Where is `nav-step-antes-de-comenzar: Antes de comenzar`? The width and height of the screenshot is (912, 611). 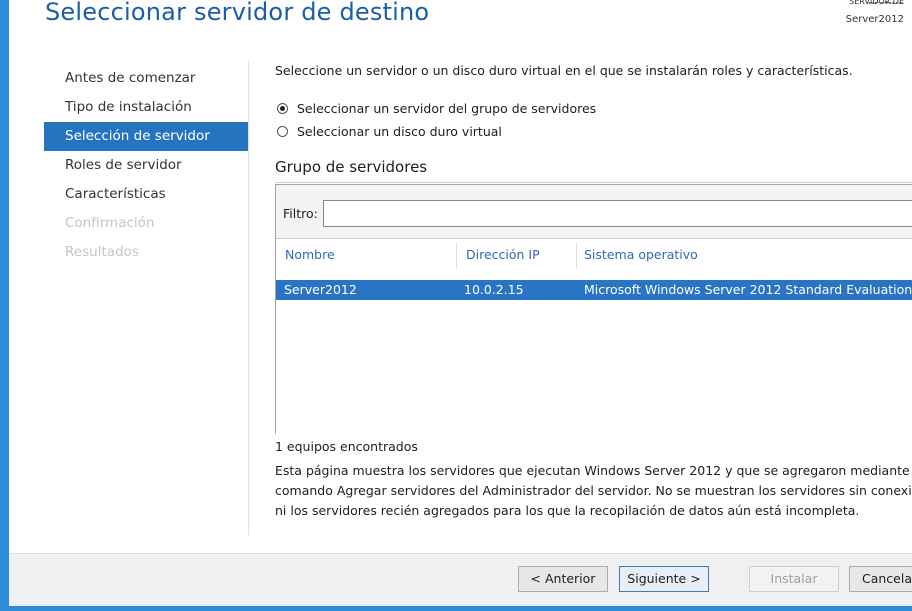 nav-step-antes-de-comenzar: Antes de comenzar is located at coordinates (146, 78).